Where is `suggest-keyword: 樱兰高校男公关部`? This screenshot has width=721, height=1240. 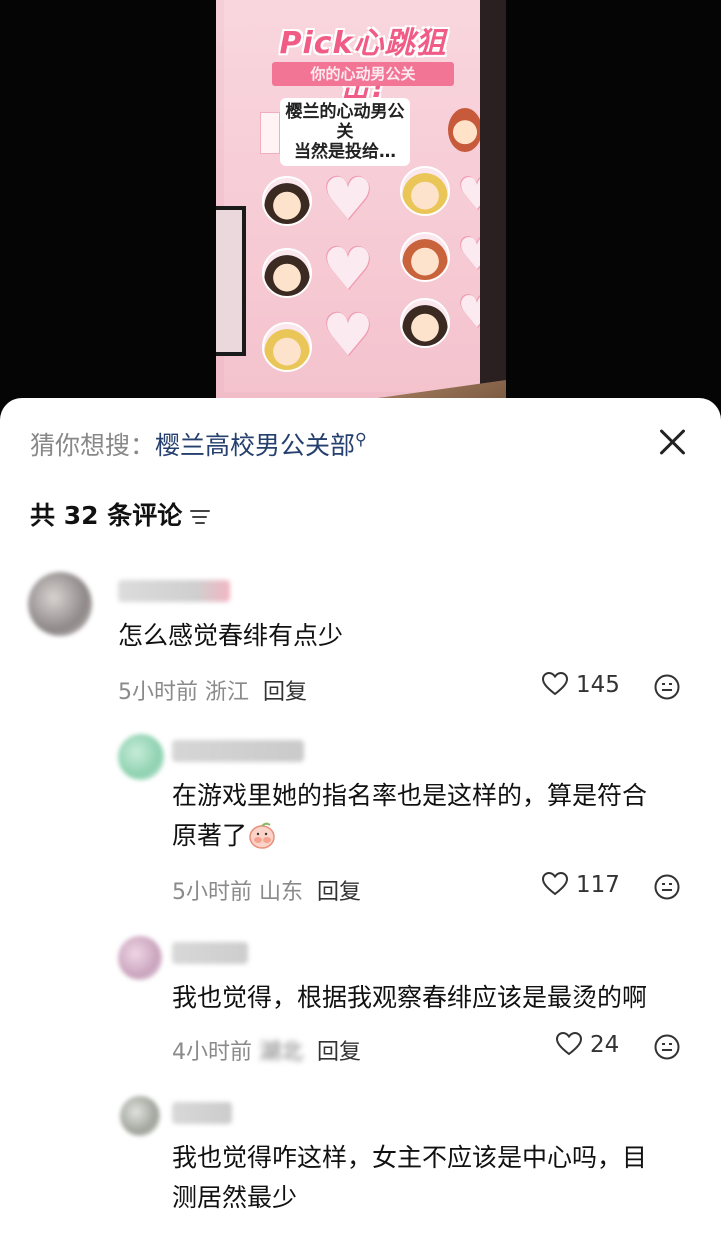 suggest-keyword: 樱兰高校男公关部 is located at coordinates (255, 445).